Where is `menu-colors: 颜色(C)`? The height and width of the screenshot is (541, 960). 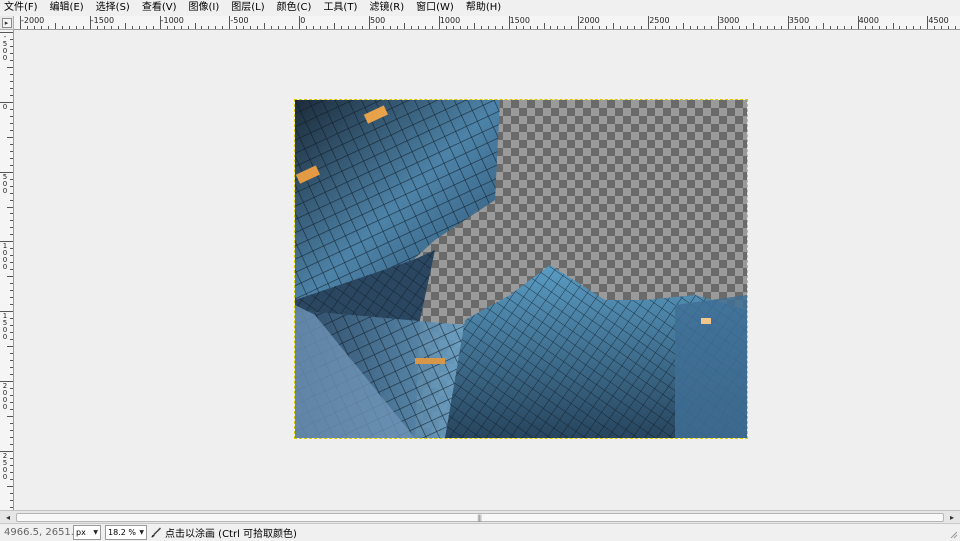 menu-colors: 颜色(C) is located at coordinates (294, 8).